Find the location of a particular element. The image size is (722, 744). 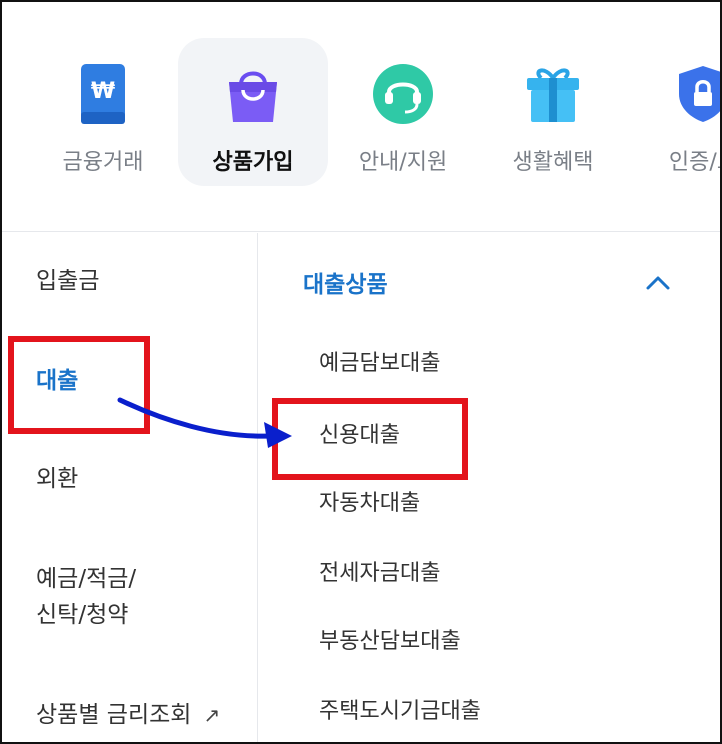

category-financial-transaction: ₩ 금융거래 is located at coordinates (103, 112).